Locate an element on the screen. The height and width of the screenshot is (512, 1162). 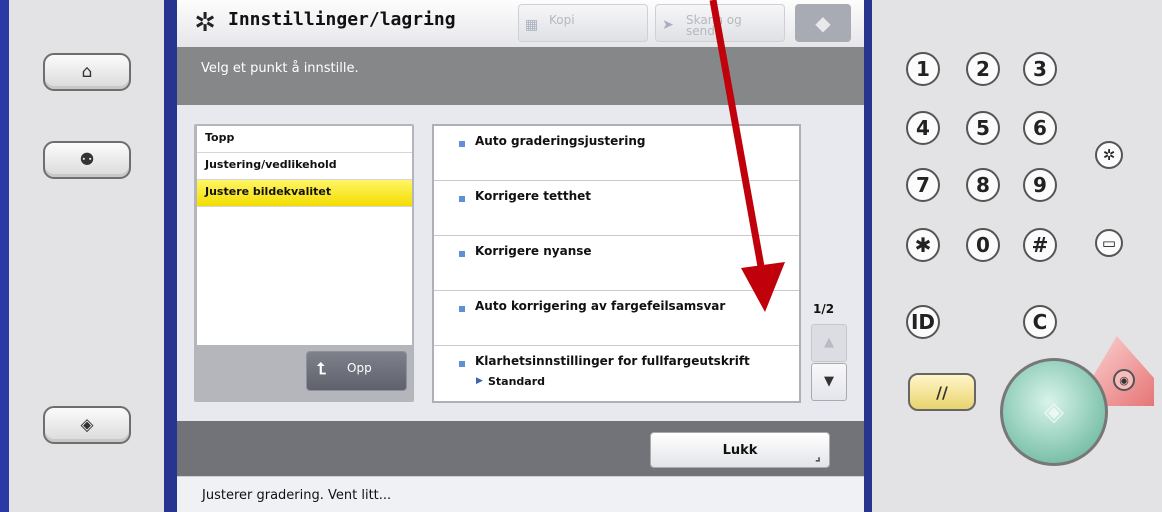
key-6: 6 is located at coordinates (1040, 128).